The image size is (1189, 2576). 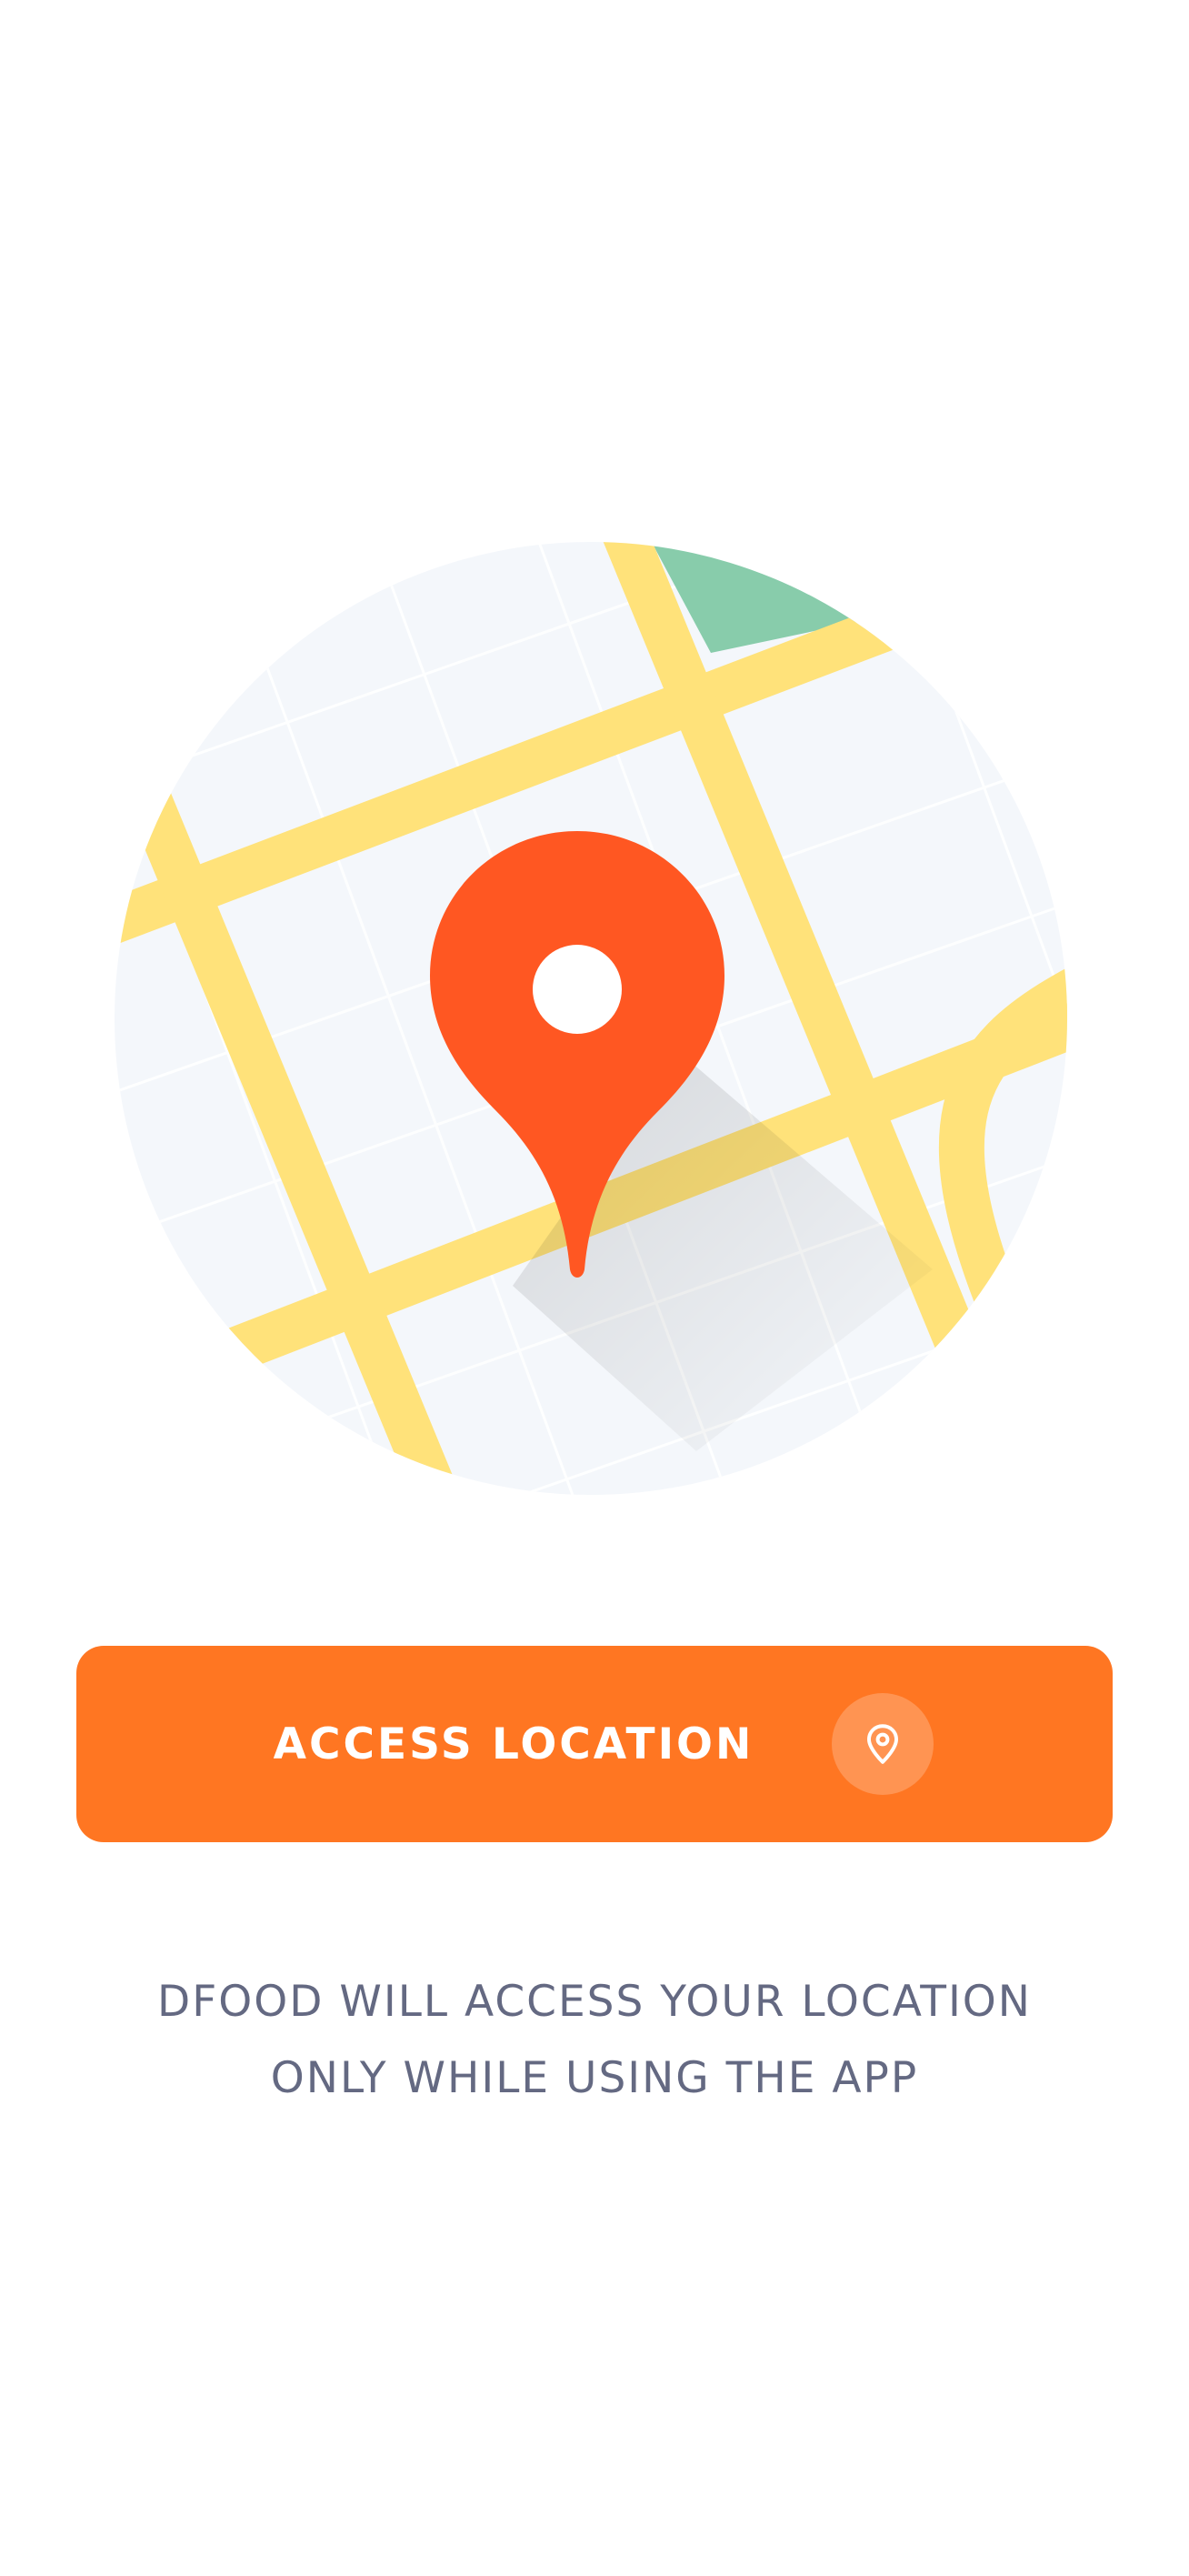 I want to click on access-location-button: ACCESS LOCATION, so click(x=594, y=1744).